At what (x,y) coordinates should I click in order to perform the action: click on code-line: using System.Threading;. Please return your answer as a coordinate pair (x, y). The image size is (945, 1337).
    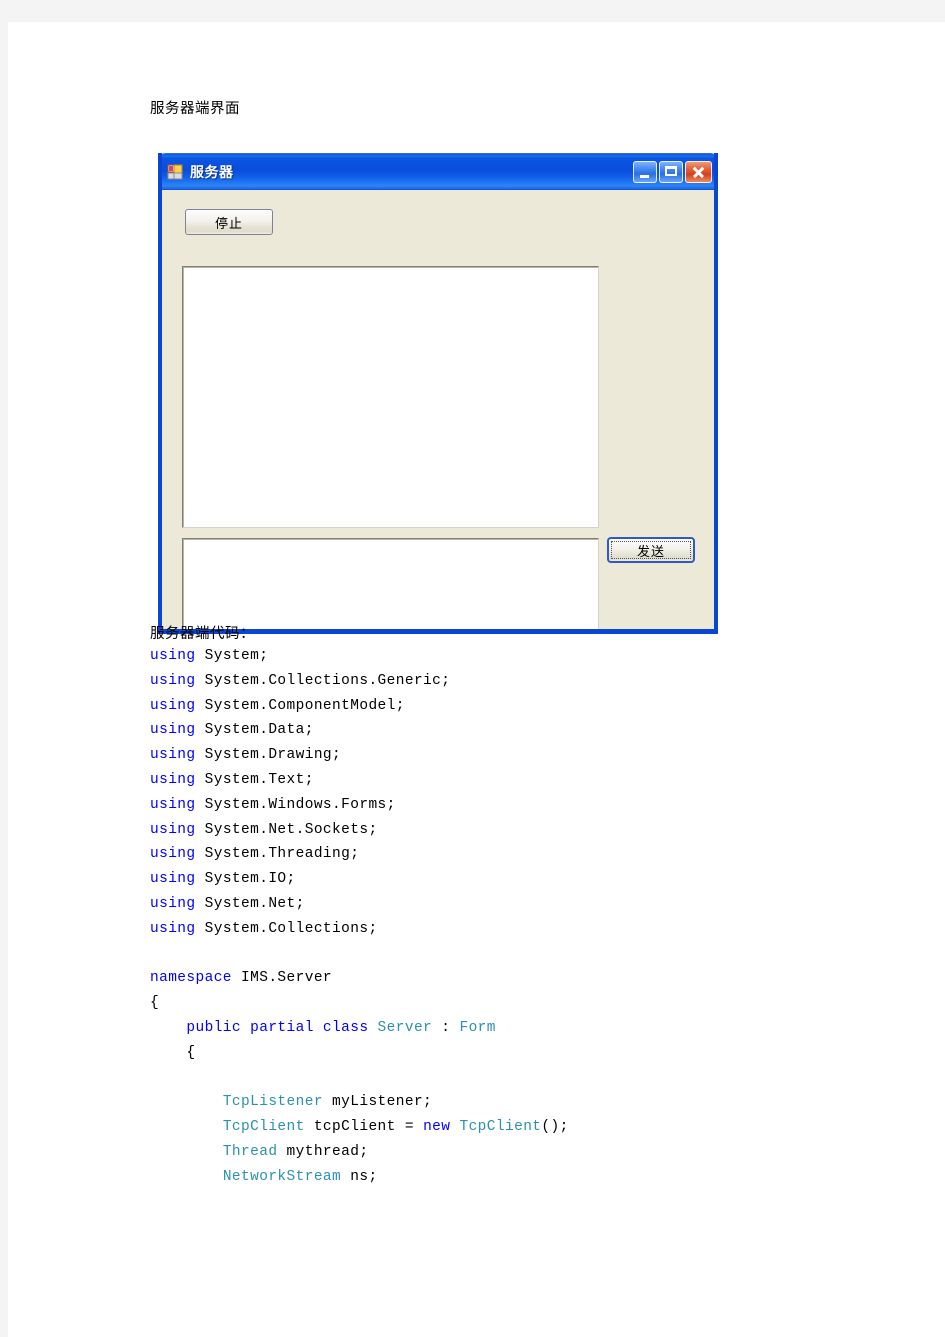
    Looking at the image, I should click on (254, 854).